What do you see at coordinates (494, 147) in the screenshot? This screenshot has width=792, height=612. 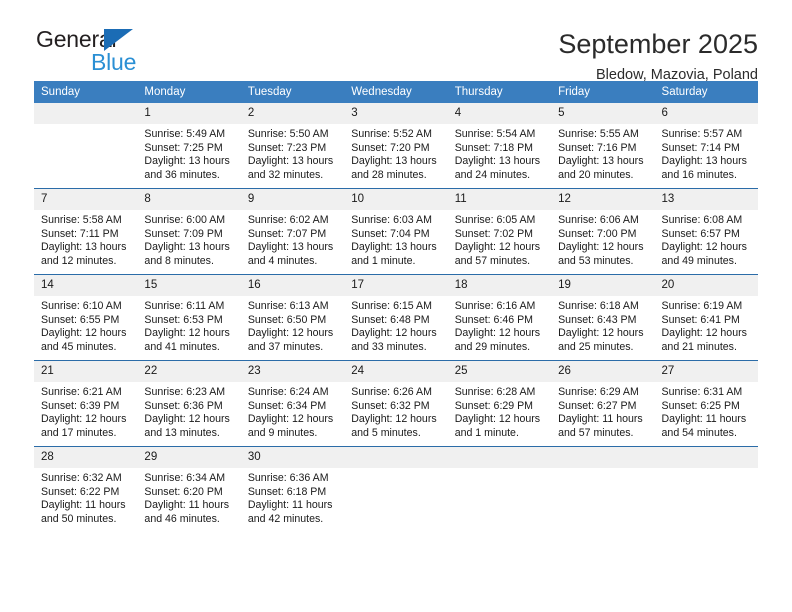 I see `sunset-text: Sunset: 7:18 PM` at bounding box center [494, 147].